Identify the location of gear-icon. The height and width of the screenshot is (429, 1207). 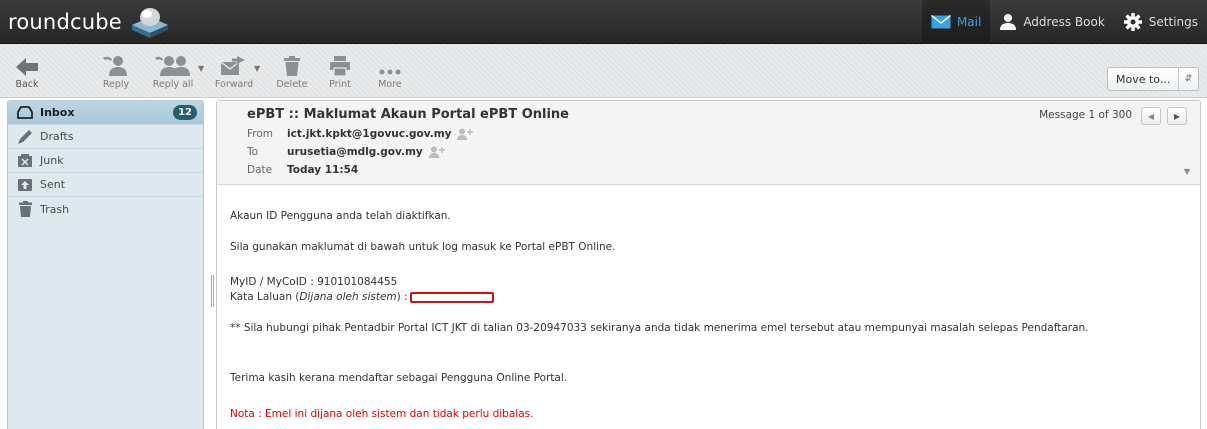
(1133, 22).